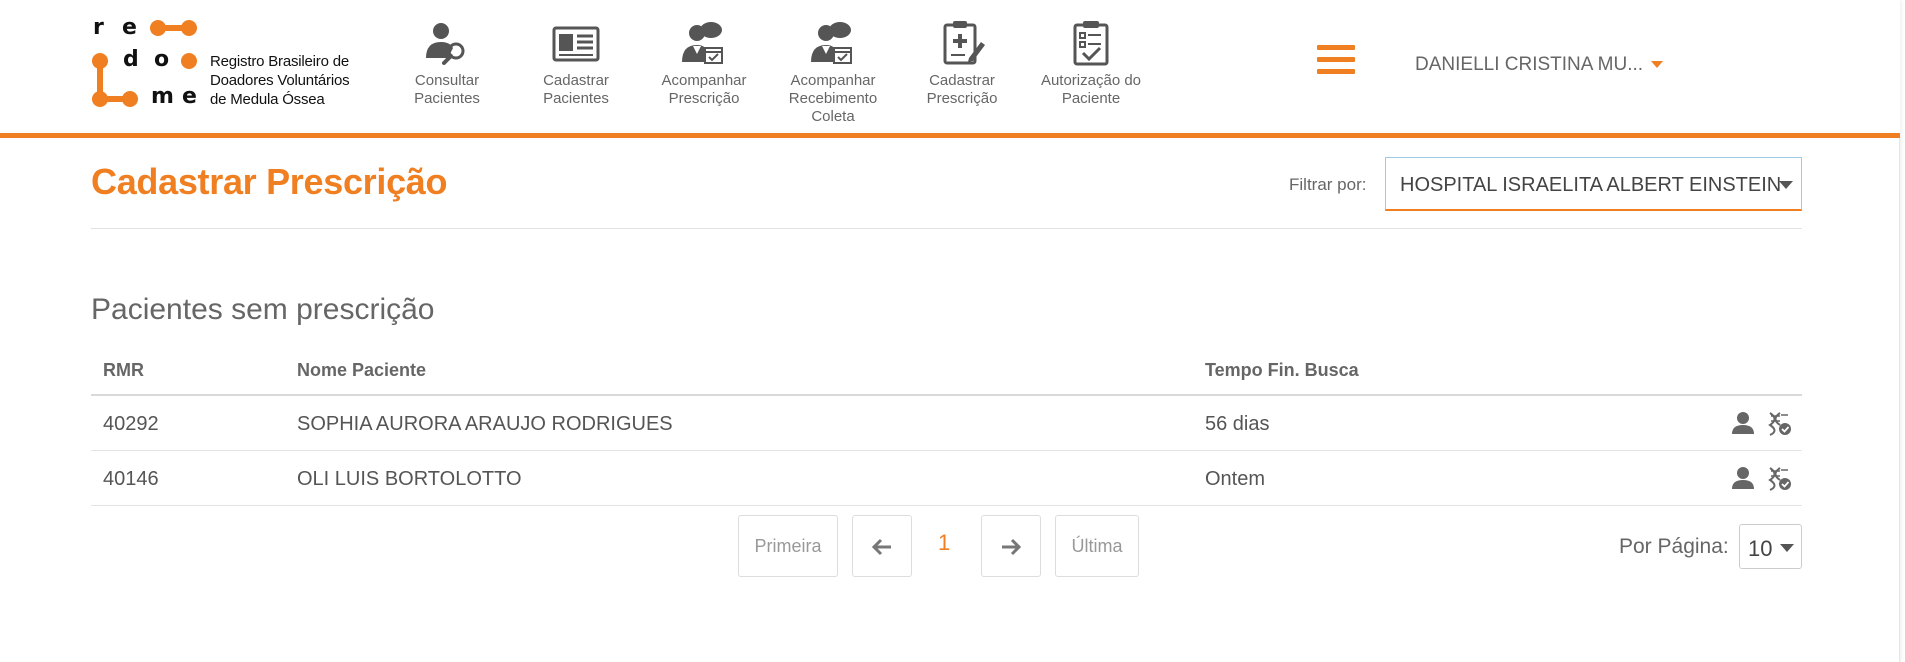  Describe the element at coordinates (944, 543) in the screenshot. I see `pagination-current-page: 1` at that location.